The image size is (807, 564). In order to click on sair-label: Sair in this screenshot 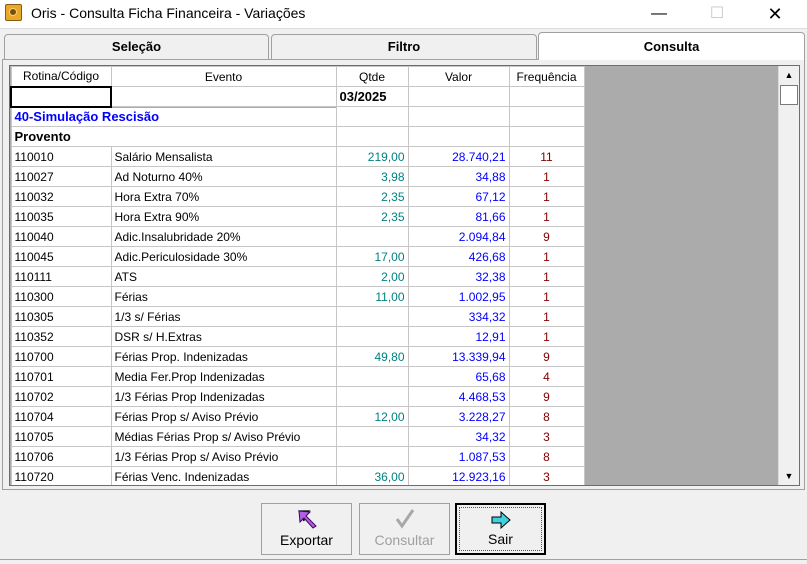, I will do `click(500, 539)`.